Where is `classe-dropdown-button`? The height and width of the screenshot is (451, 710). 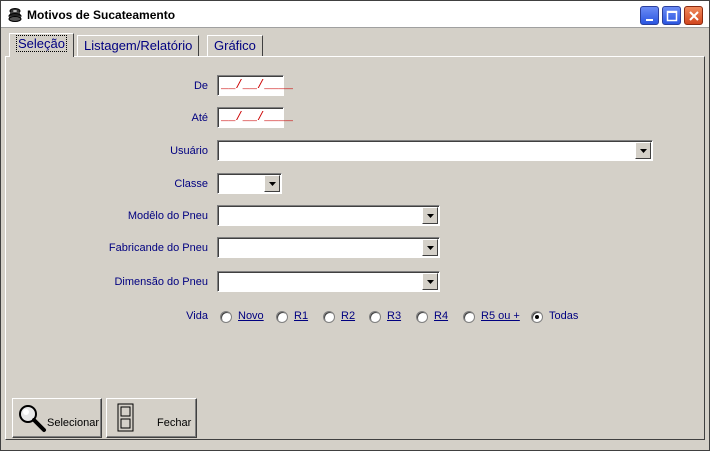 classe-dropdown-button is located at coordinates (272, 183).